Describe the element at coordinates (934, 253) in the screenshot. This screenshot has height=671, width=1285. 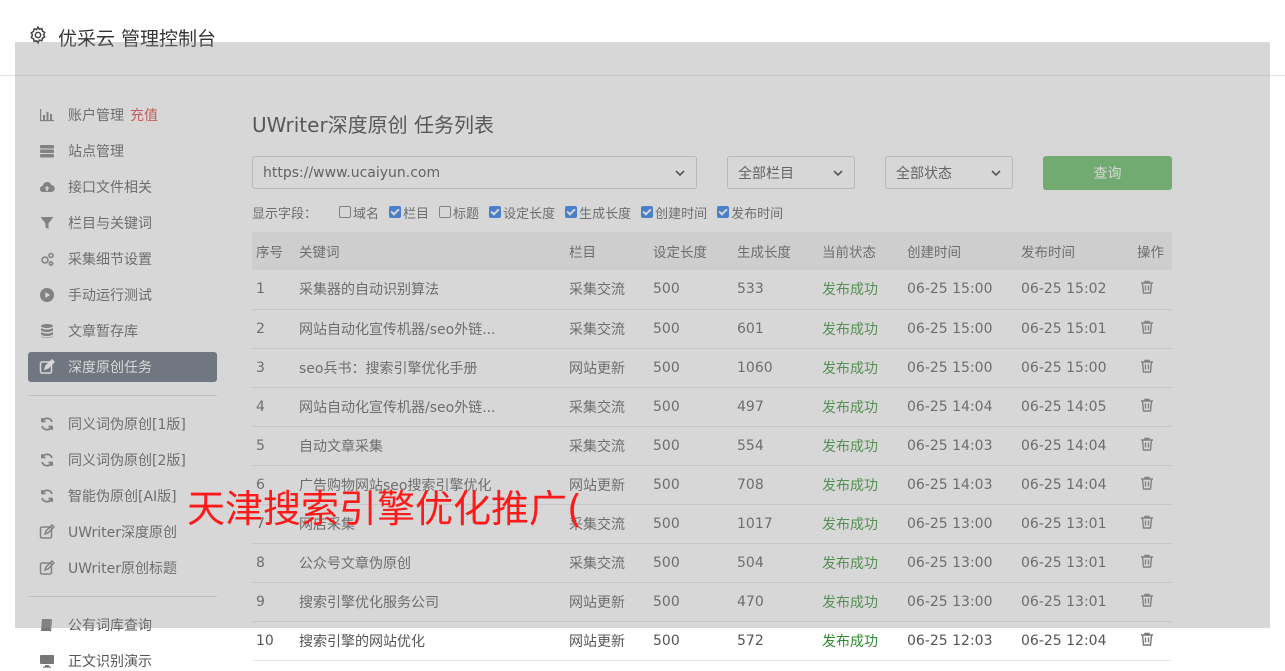
I see `column-header: 创建时间` at that location.